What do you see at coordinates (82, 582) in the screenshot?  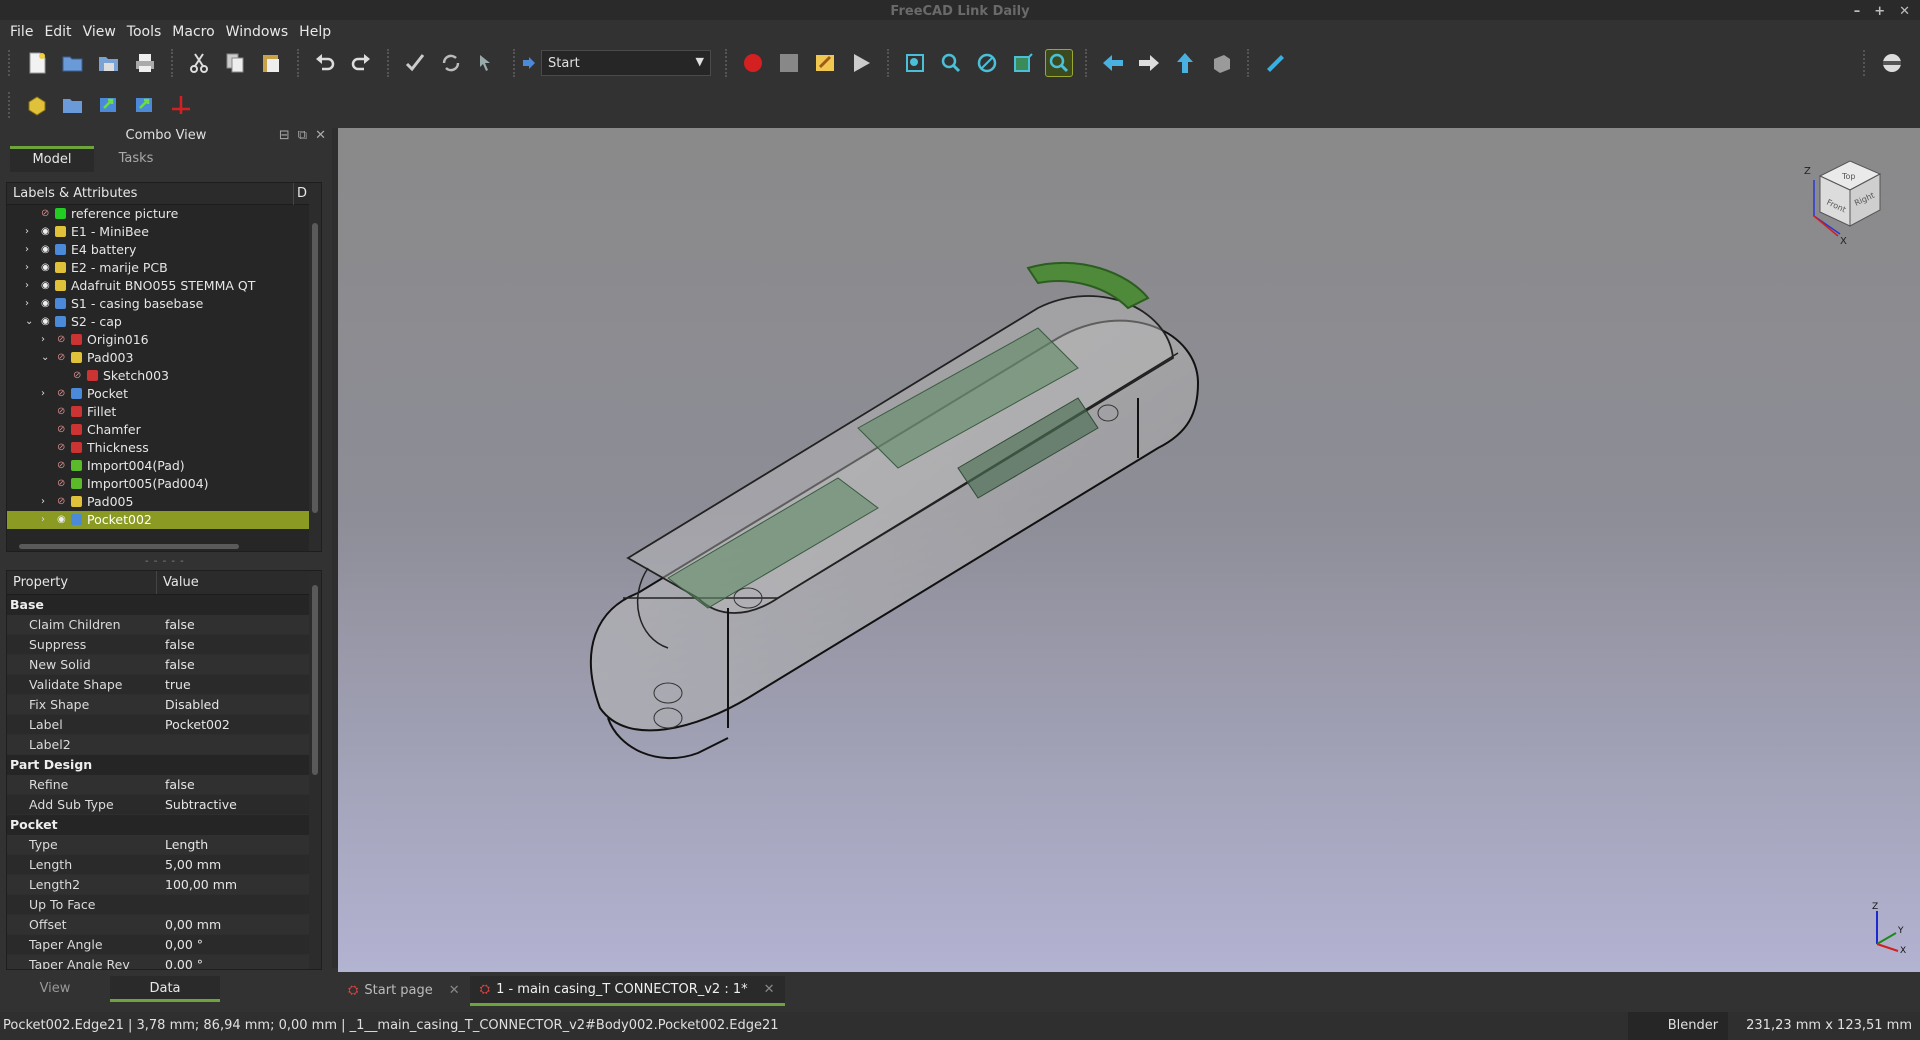 I see `property-column-header: Property` at bounding box center [82, 582].